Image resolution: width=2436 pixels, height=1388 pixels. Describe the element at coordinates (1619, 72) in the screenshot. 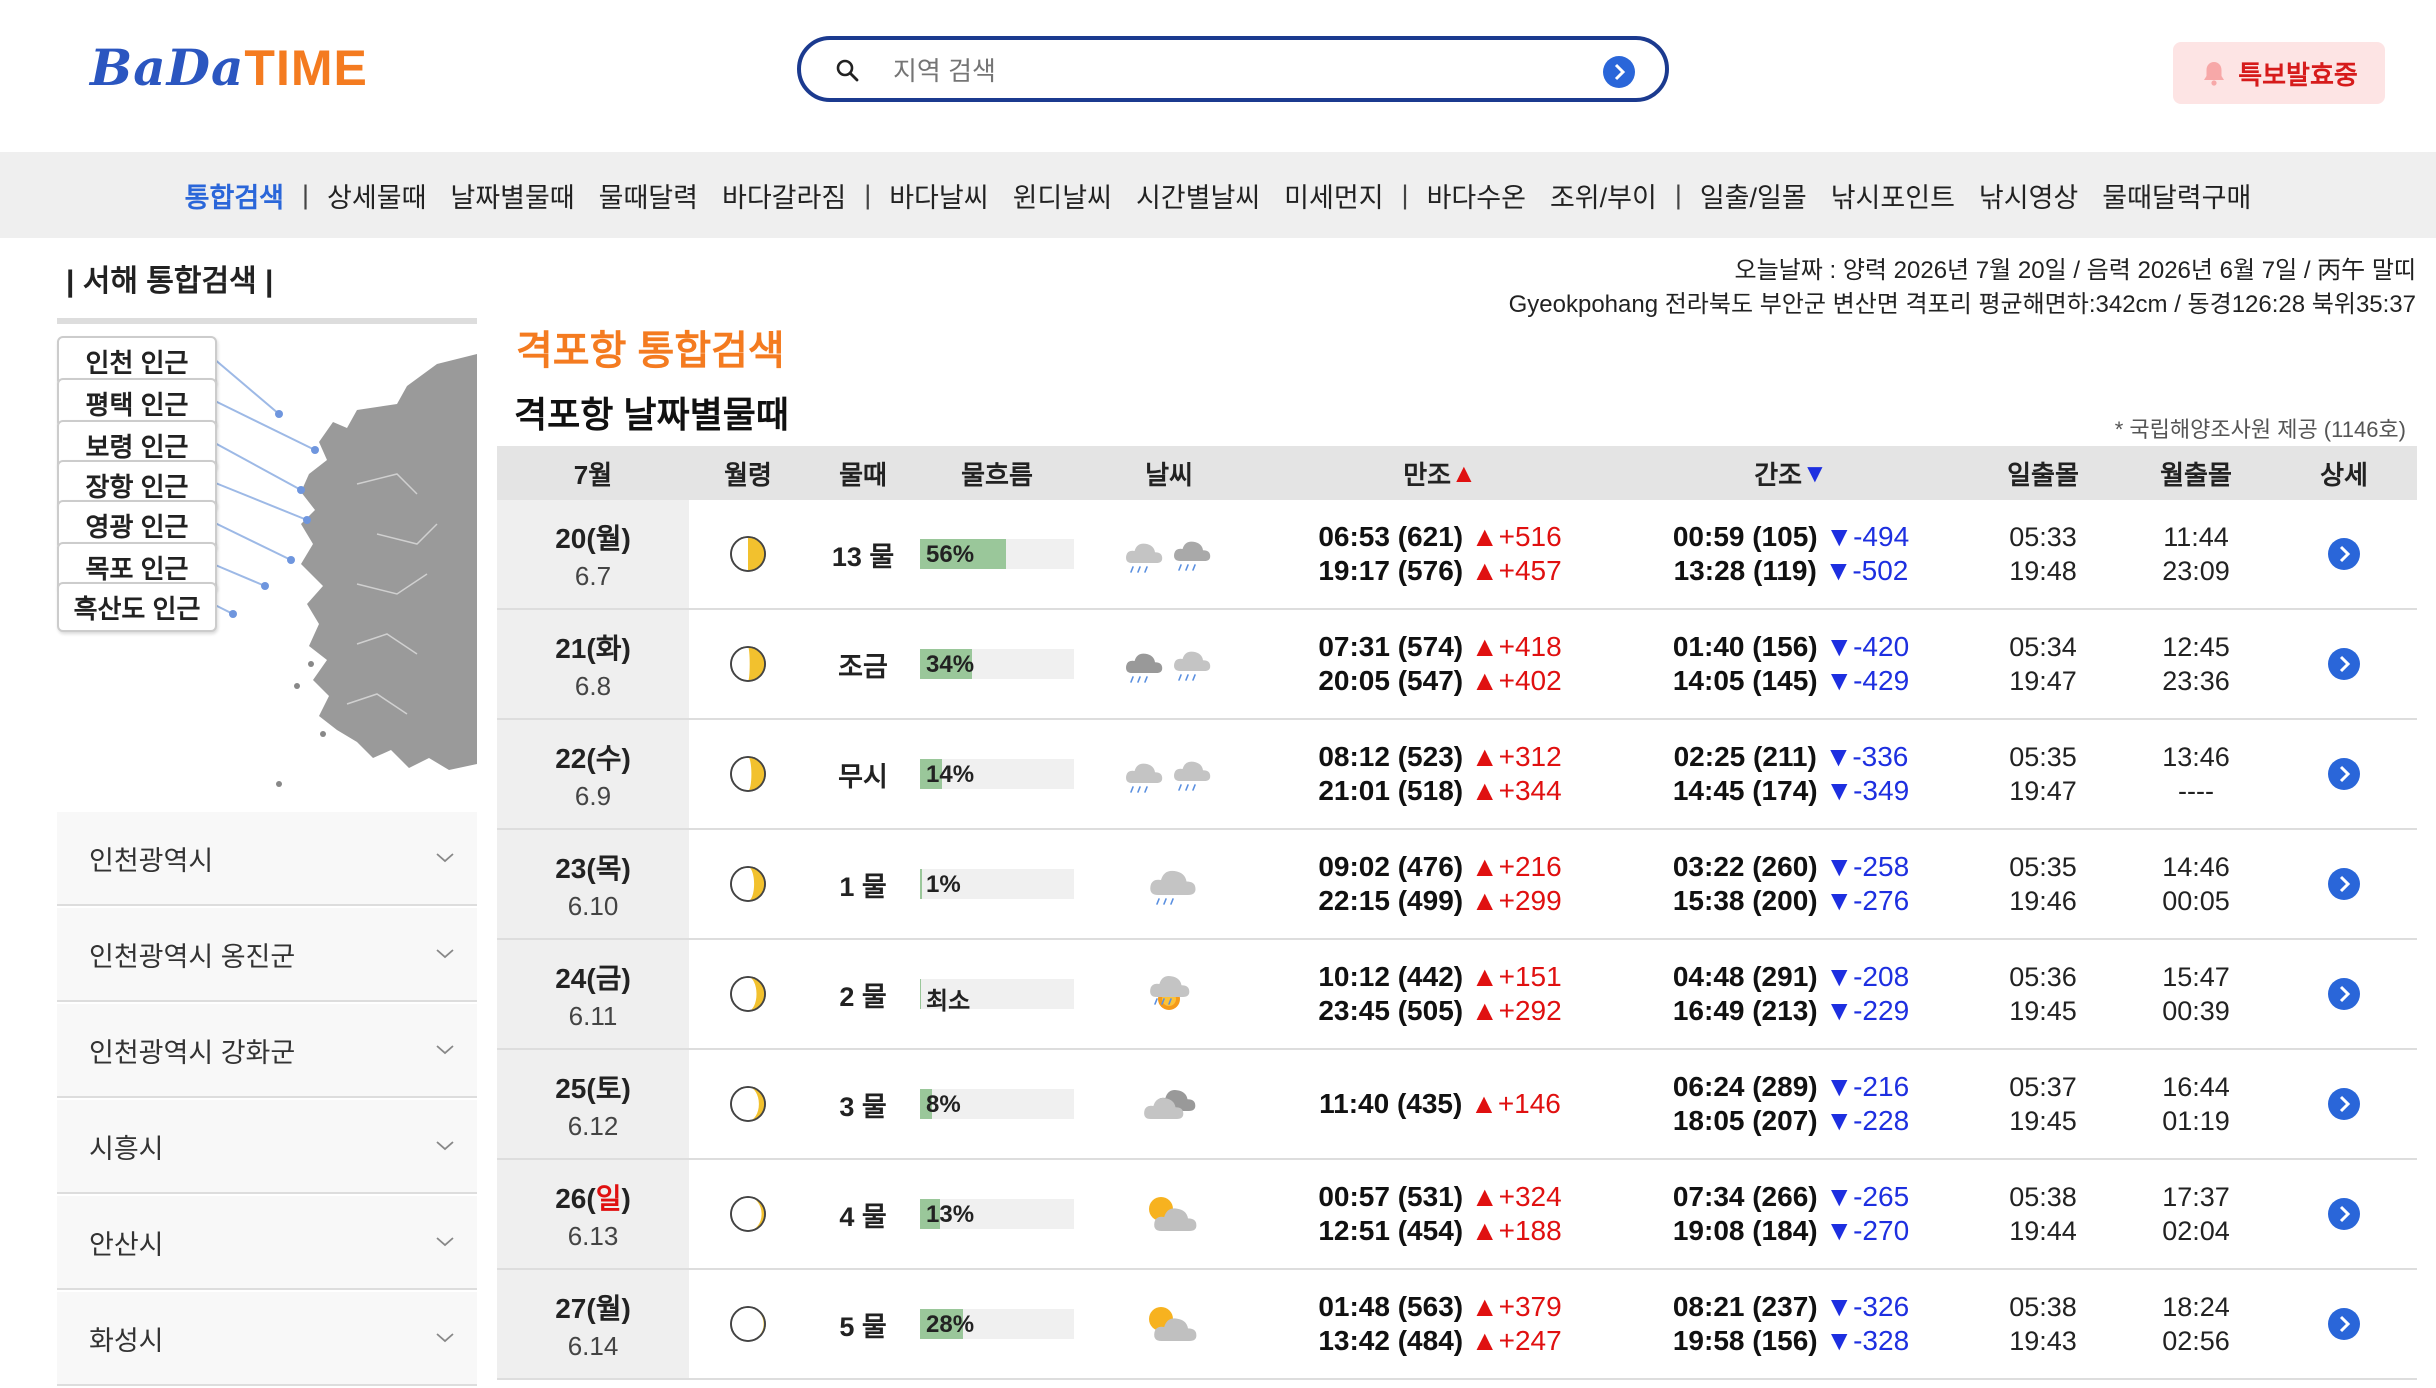

I see `search-submit-button` at that location.